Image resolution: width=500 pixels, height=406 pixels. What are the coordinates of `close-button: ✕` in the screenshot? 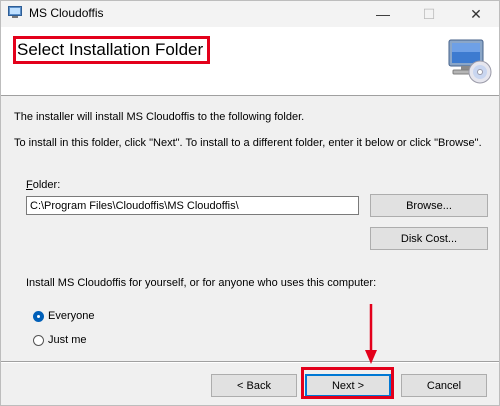 It's located at (476, 14).